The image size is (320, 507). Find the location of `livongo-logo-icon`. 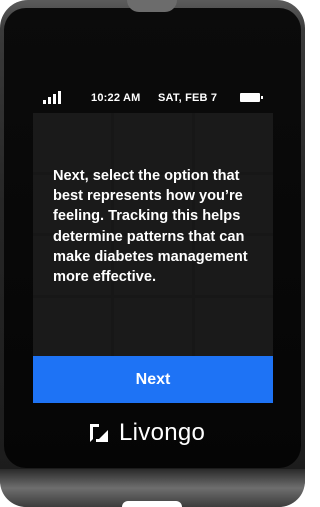

livongo-logo-icon is located at coordinates (99, 433).